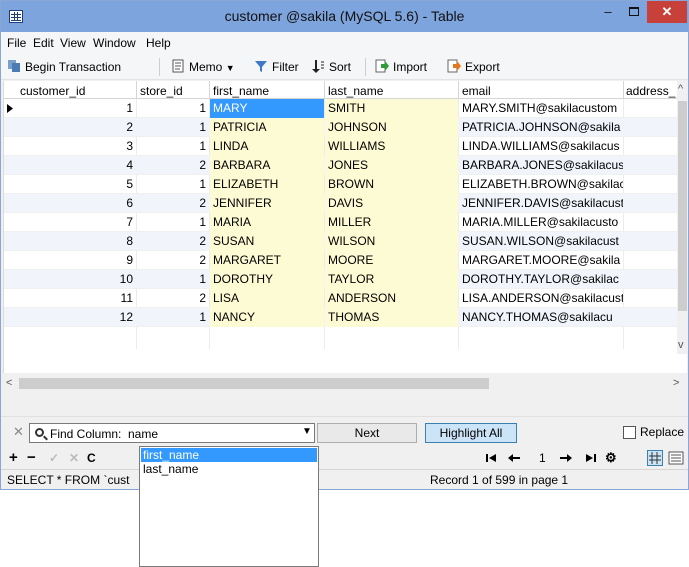 Image resolution: width=689 pixels, height=567 pixels. Describe the element at coordinates (77, 298) in the screenshot. I see `cell-customer-id: 11` at that location.